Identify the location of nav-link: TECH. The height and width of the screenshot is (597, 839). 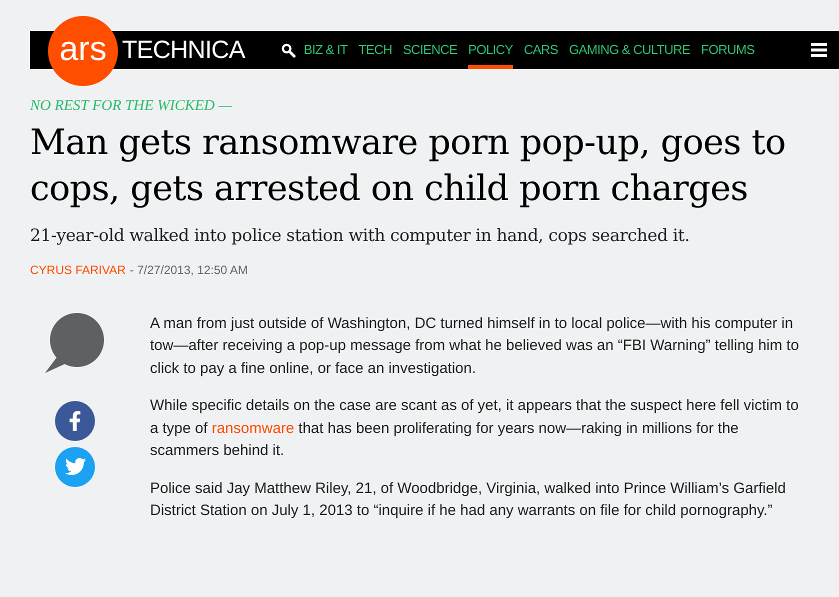
(375, 50).